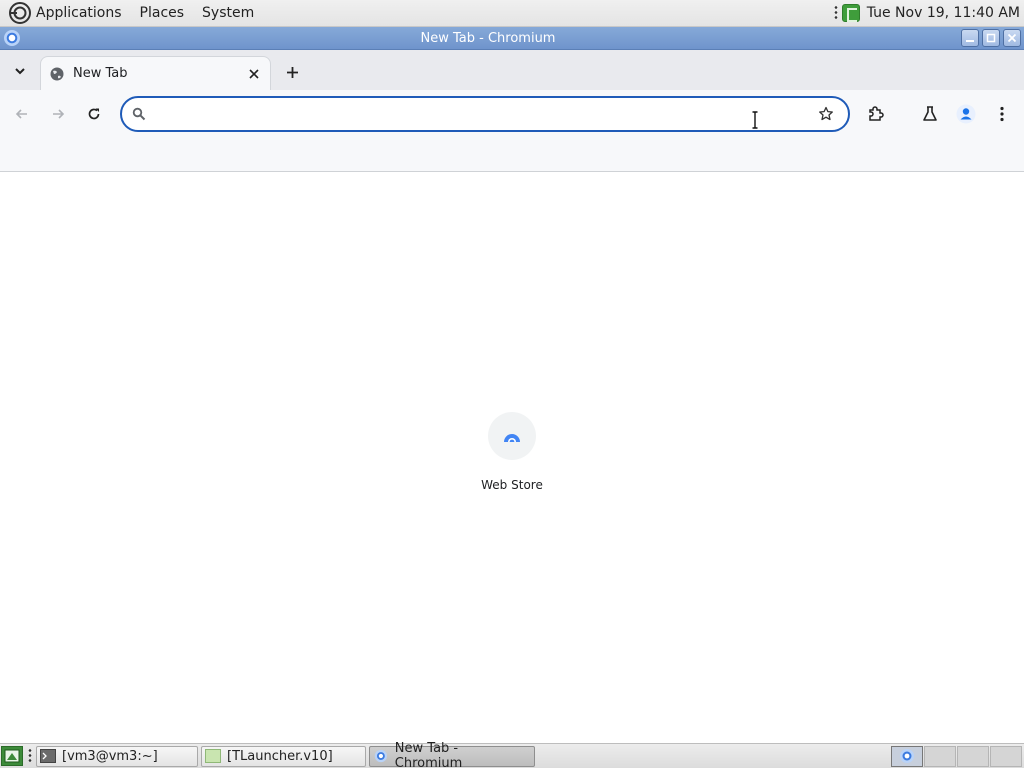  I want to click on tab-search-button, so click(20, 71).